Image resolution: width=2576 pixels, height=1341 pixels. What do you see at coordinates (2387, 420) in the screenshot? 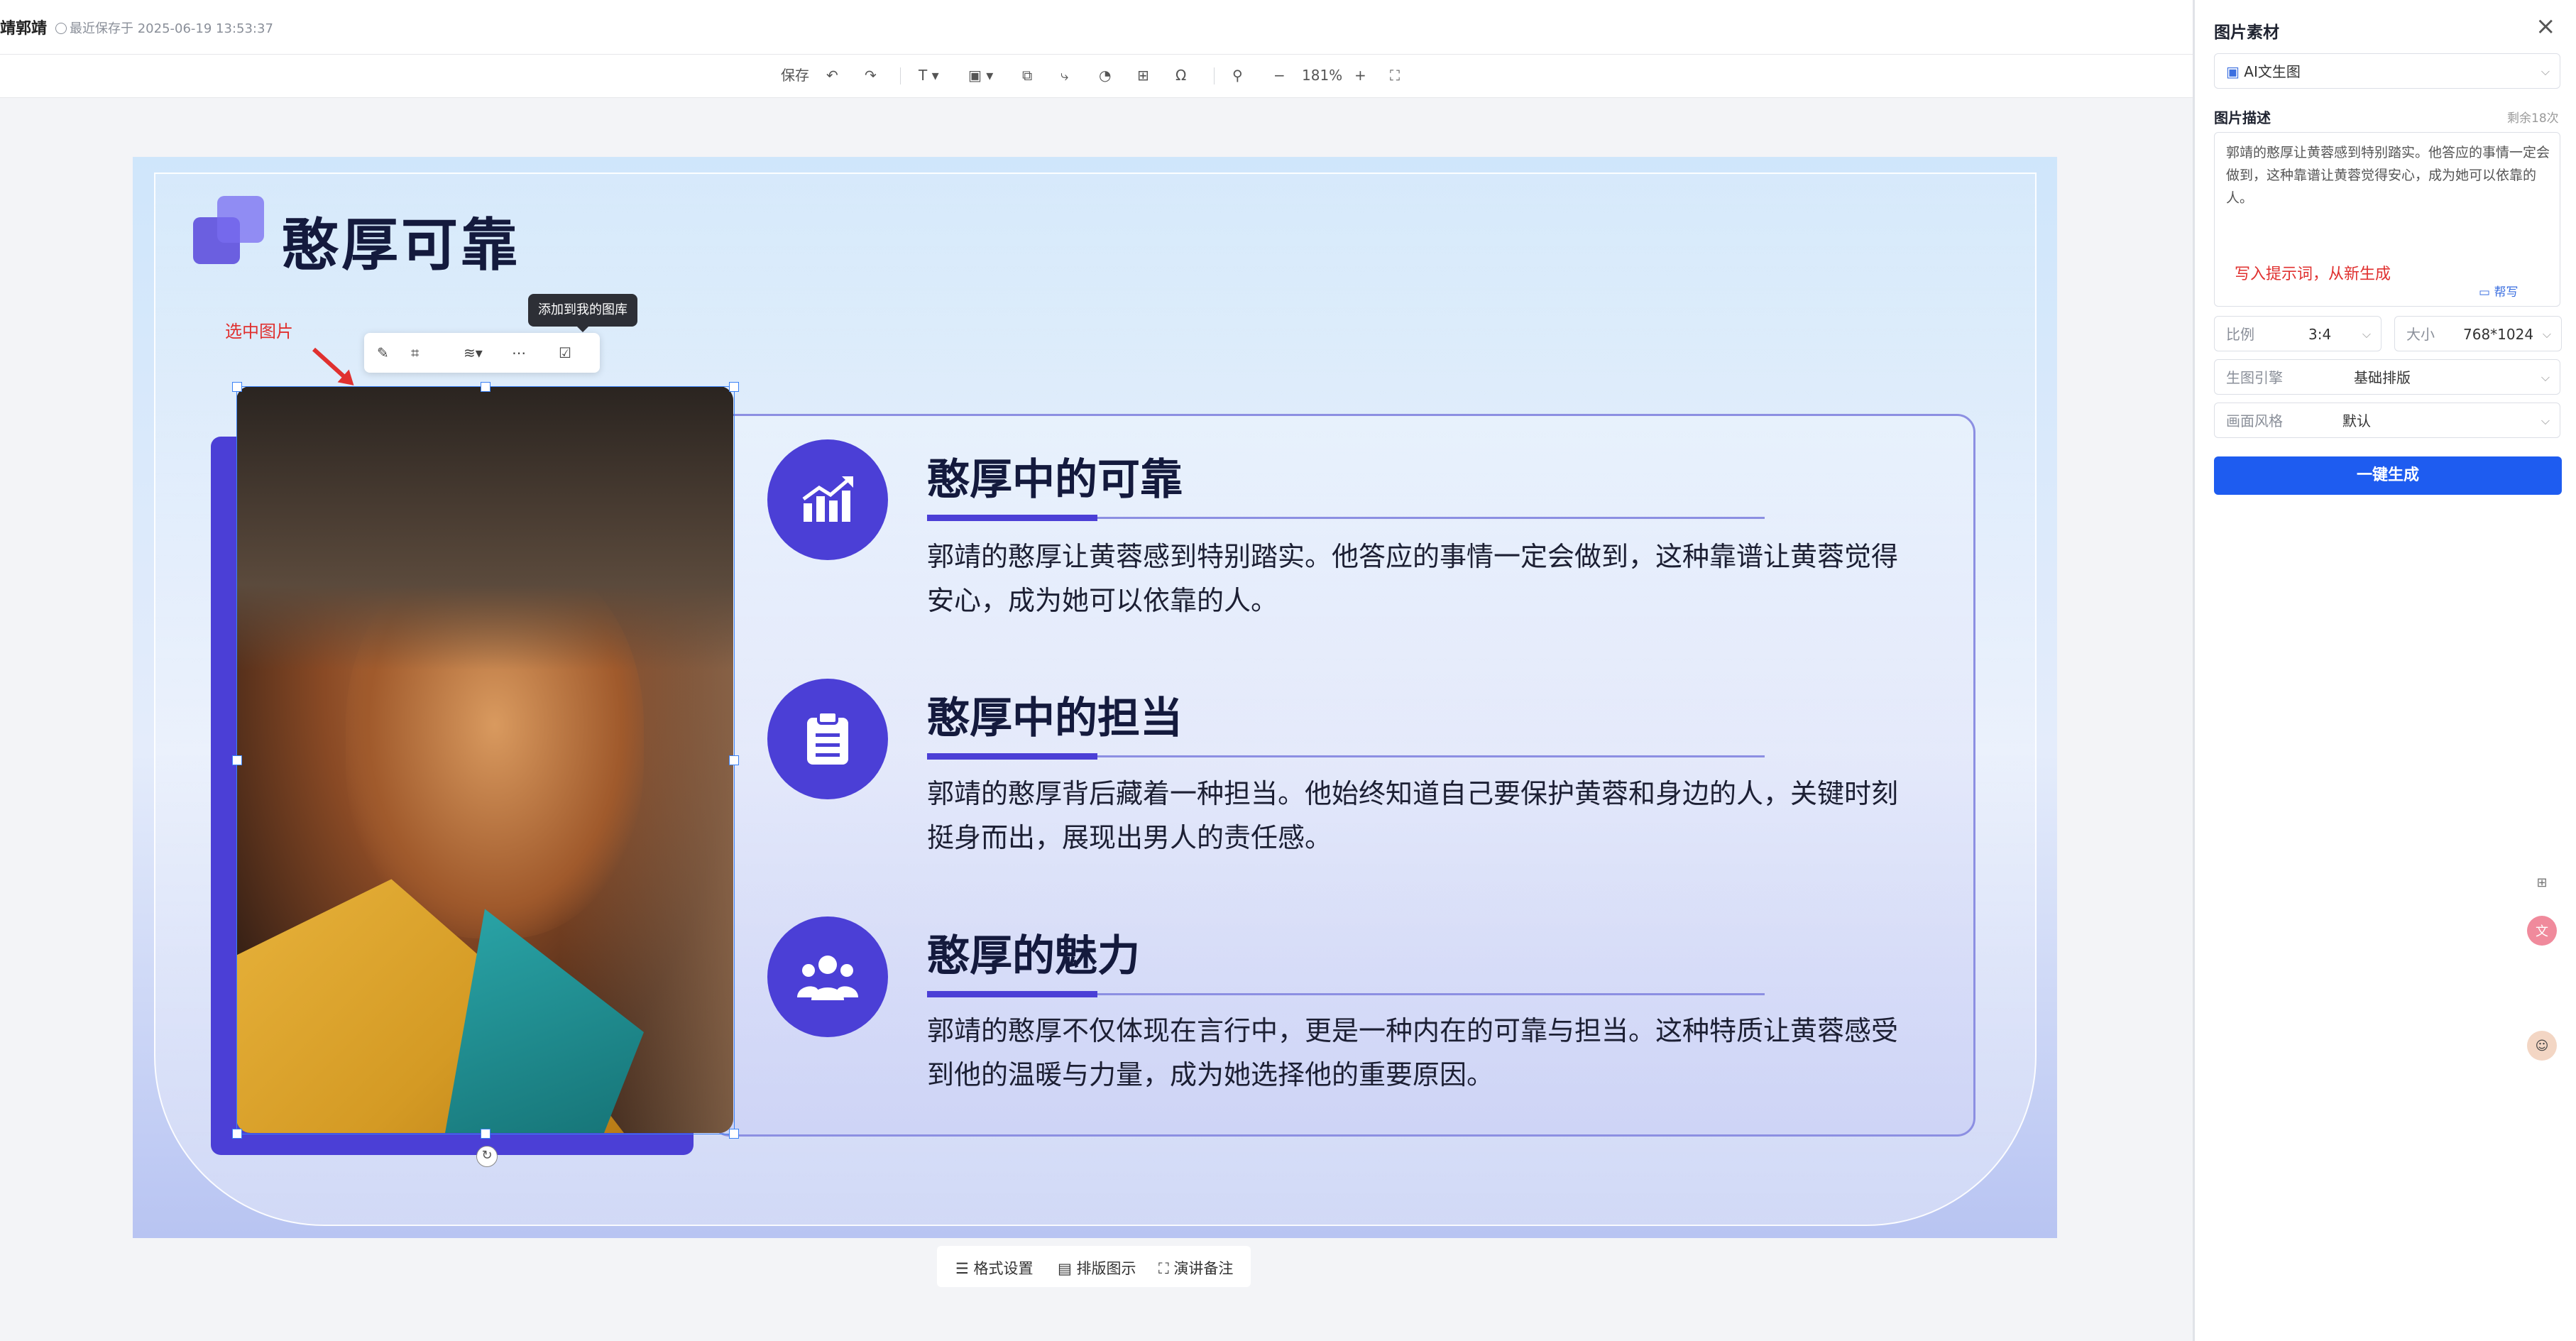
I see `style-select: 画面风格 默认 ⌵` at bounding box center [2387, 420].